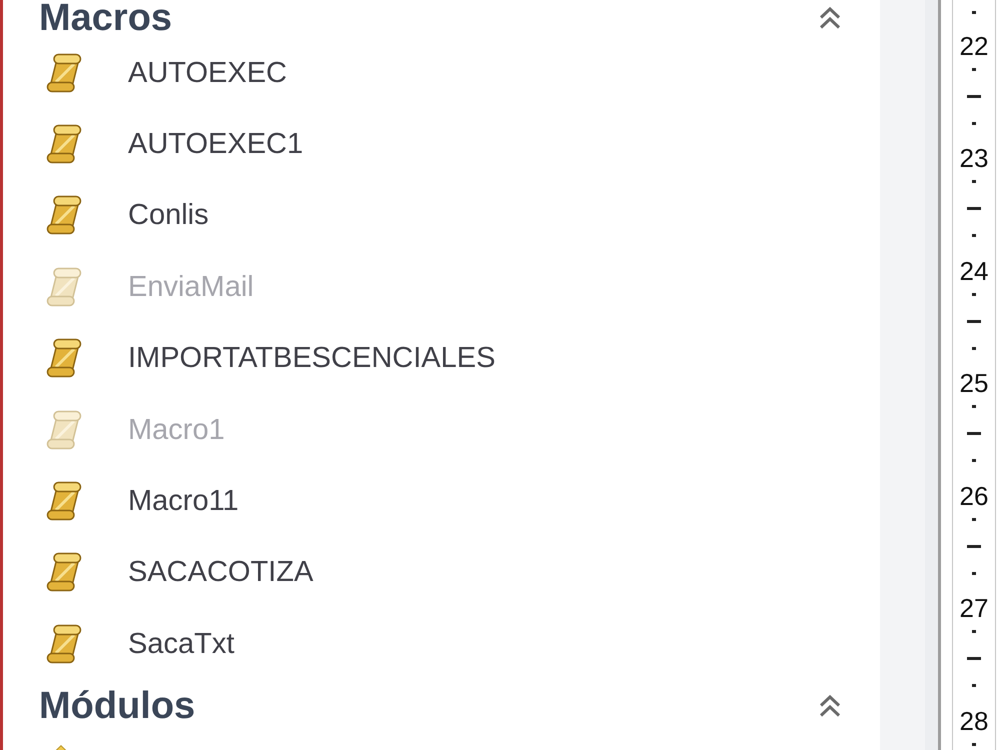  What do you see at coordinates (127, 215) in the screenshot?
I see `macro-list-item: Conlis` at bounding box center [127, 215].